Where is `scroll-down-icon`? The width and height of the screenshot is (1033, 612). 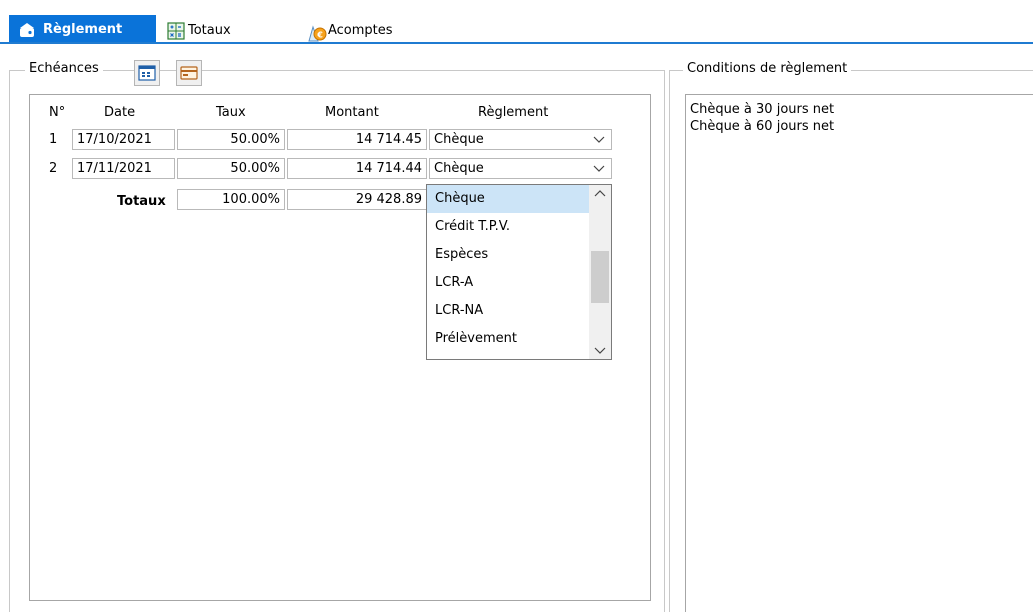
scroll-down-icon is located at coordinates (600, 350).